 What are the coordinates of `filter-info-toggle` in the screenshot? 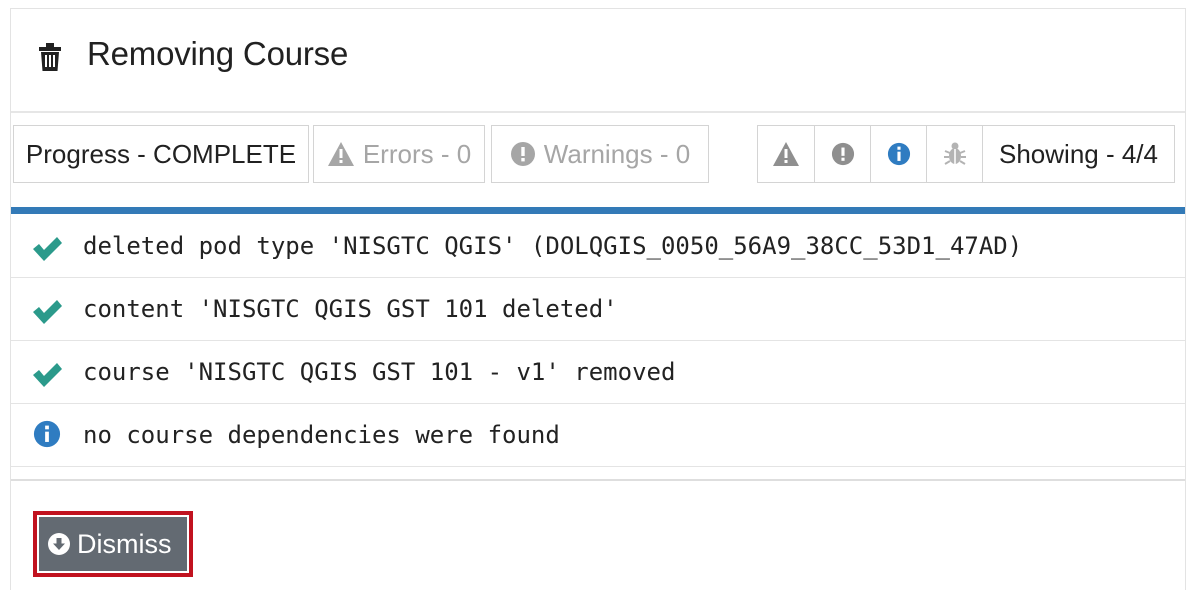 It's located at (898, 154).